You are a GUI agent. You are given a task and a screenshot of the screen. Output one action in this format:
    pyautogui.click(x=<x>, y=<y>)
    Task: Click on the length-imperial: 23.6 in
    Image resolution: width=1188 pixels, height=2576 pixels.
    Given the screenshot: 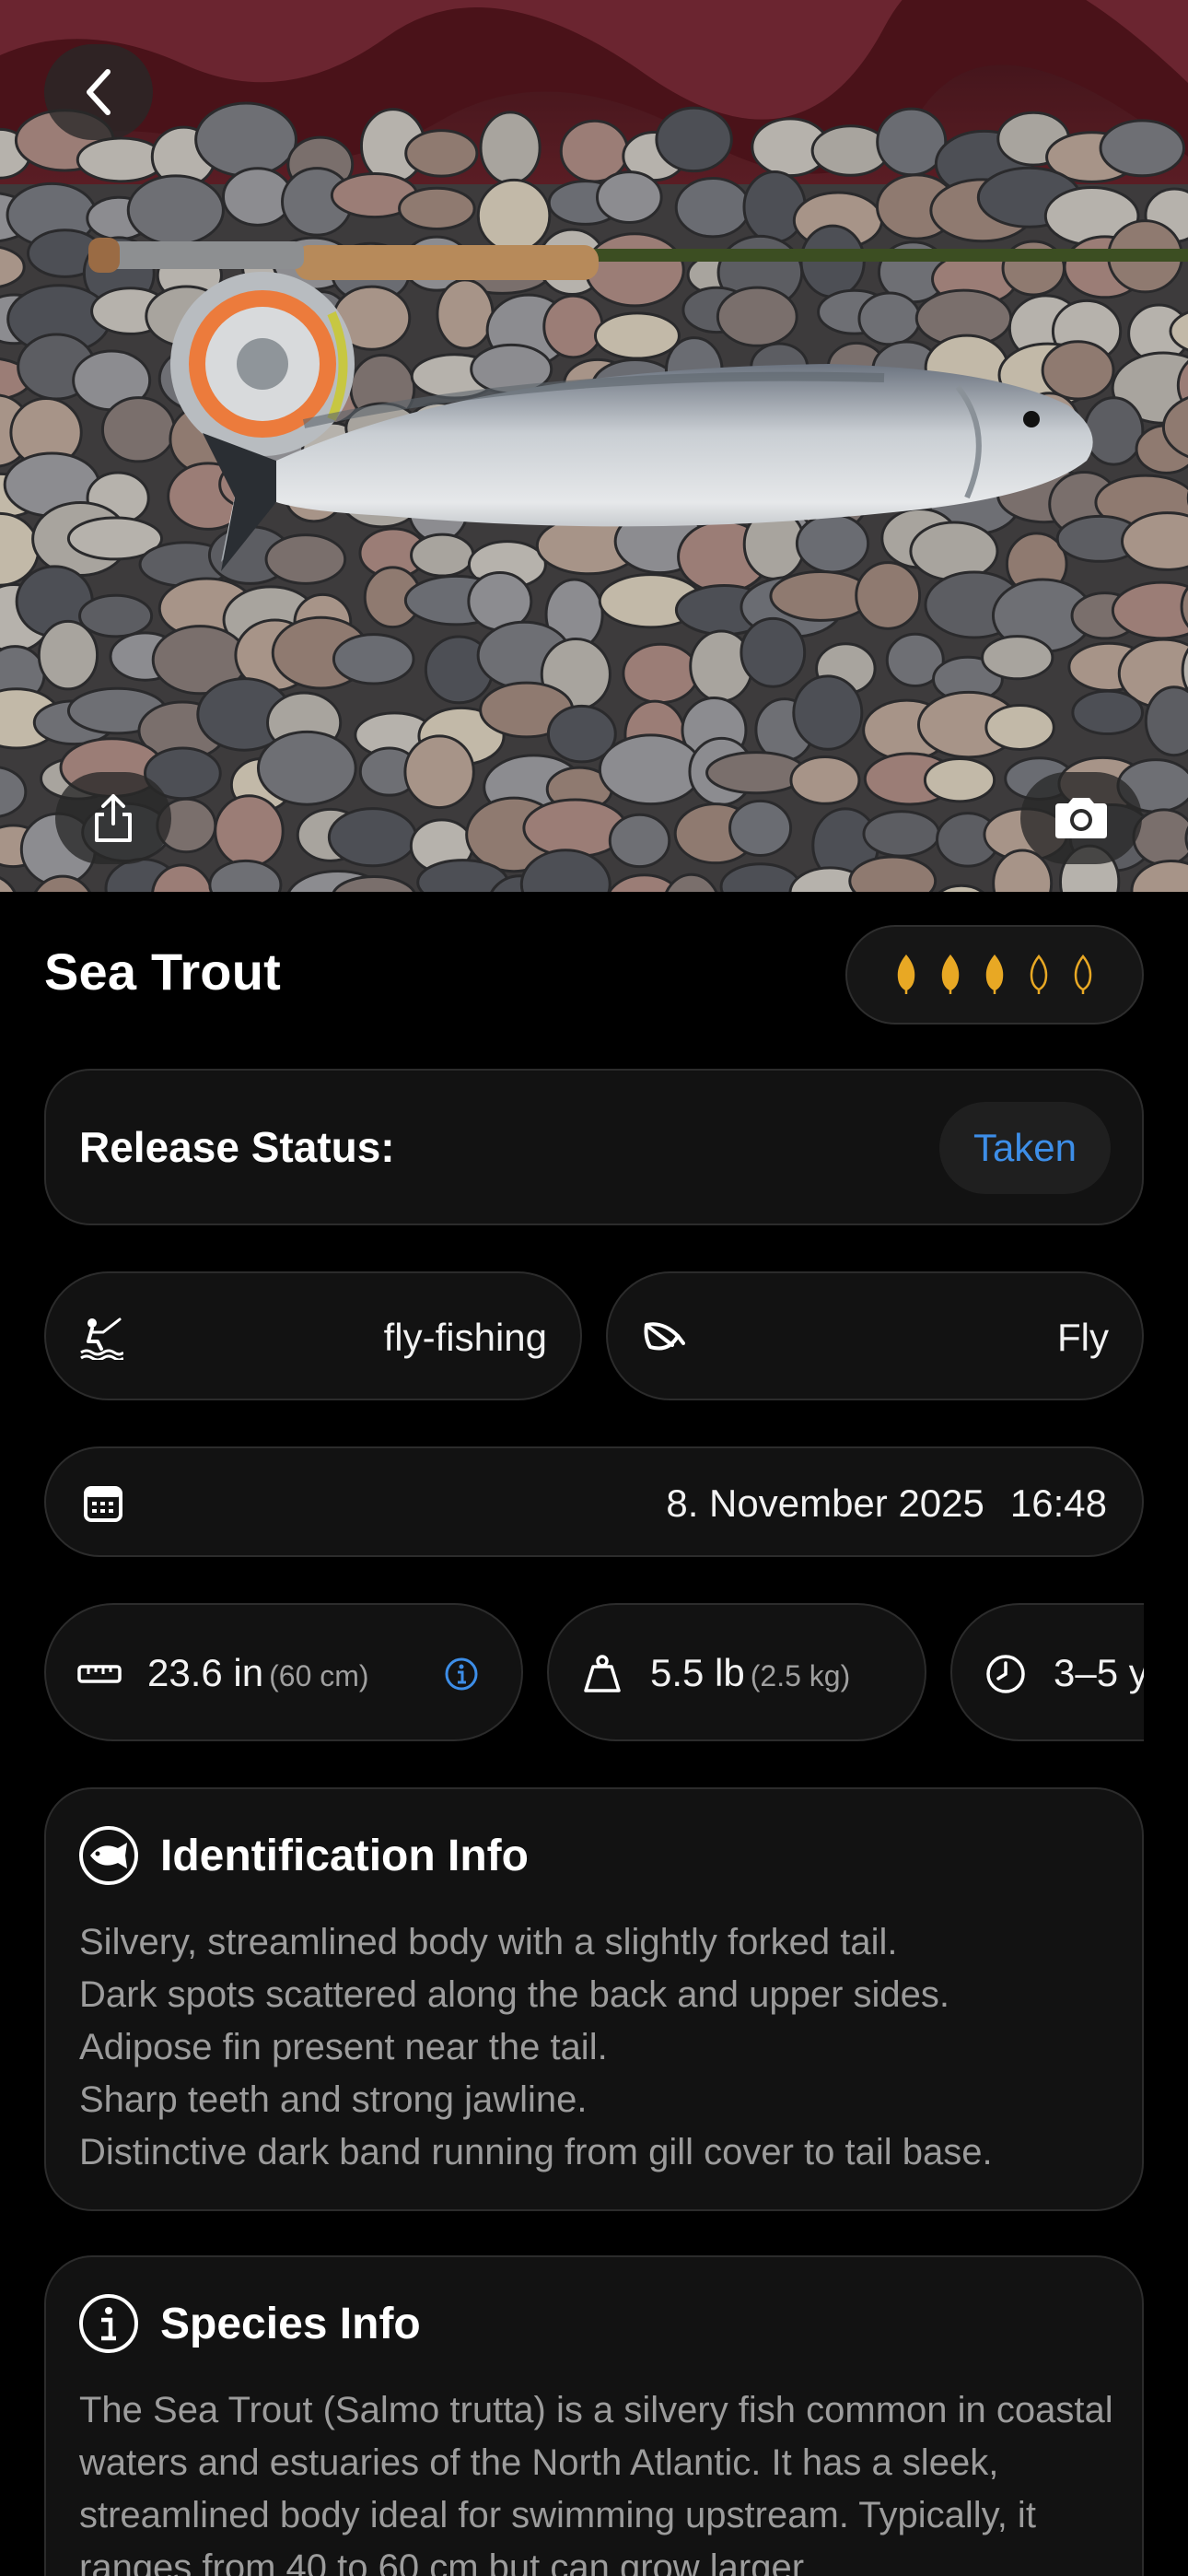 What is the action you would take?
    pyautogui.click(x=205, y=1672)
    